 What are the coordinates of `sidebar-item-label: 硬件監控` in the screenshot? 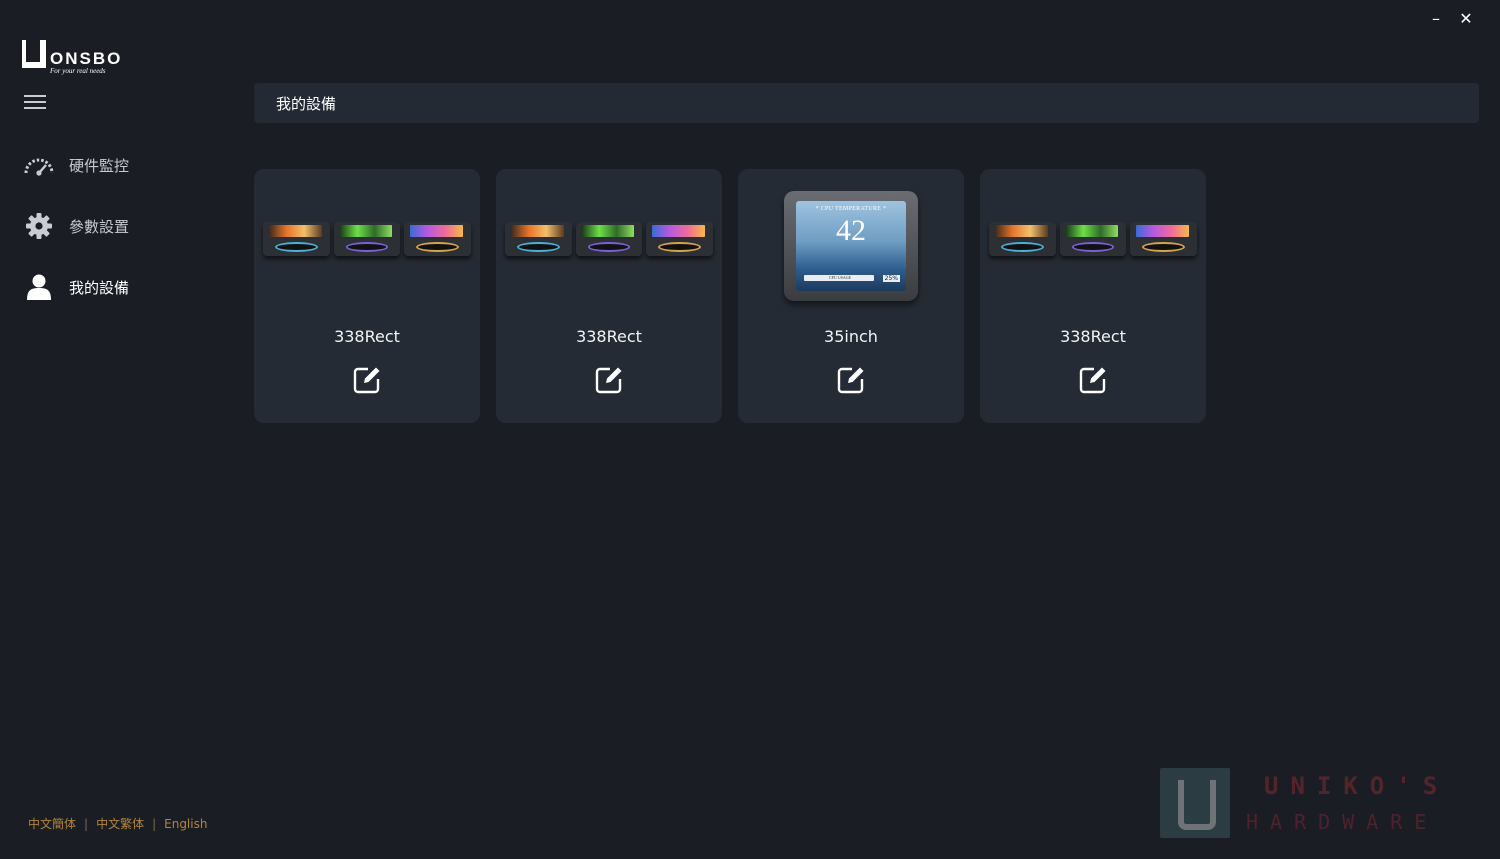 It's located at (99, 165).